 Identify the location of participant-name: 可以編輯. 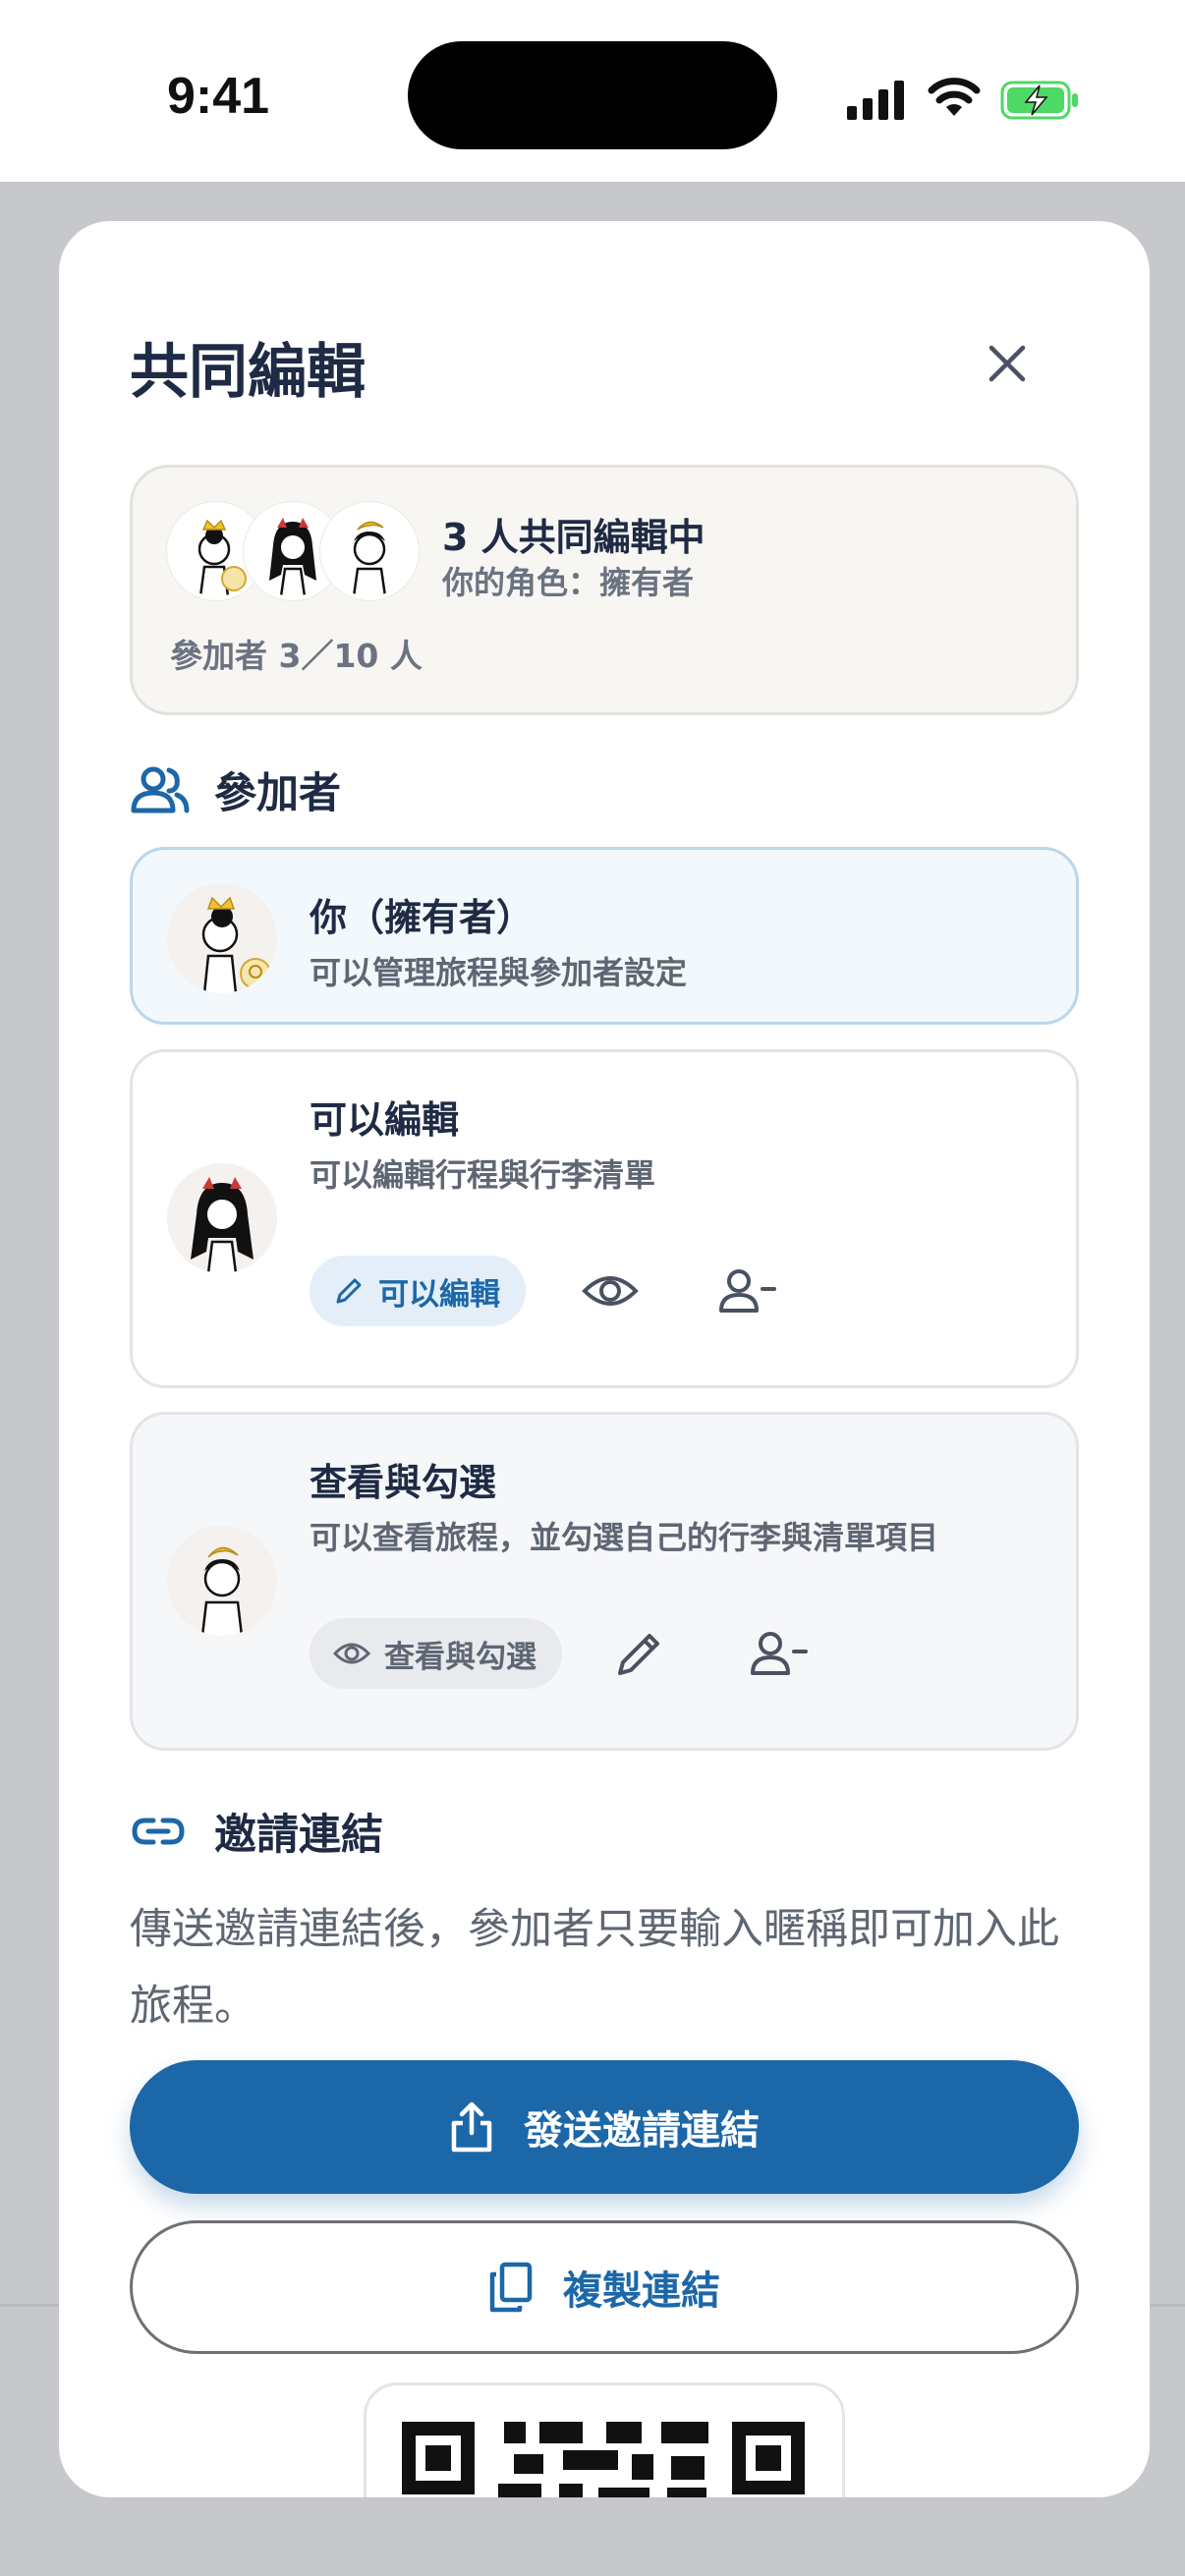
(385, 1120).